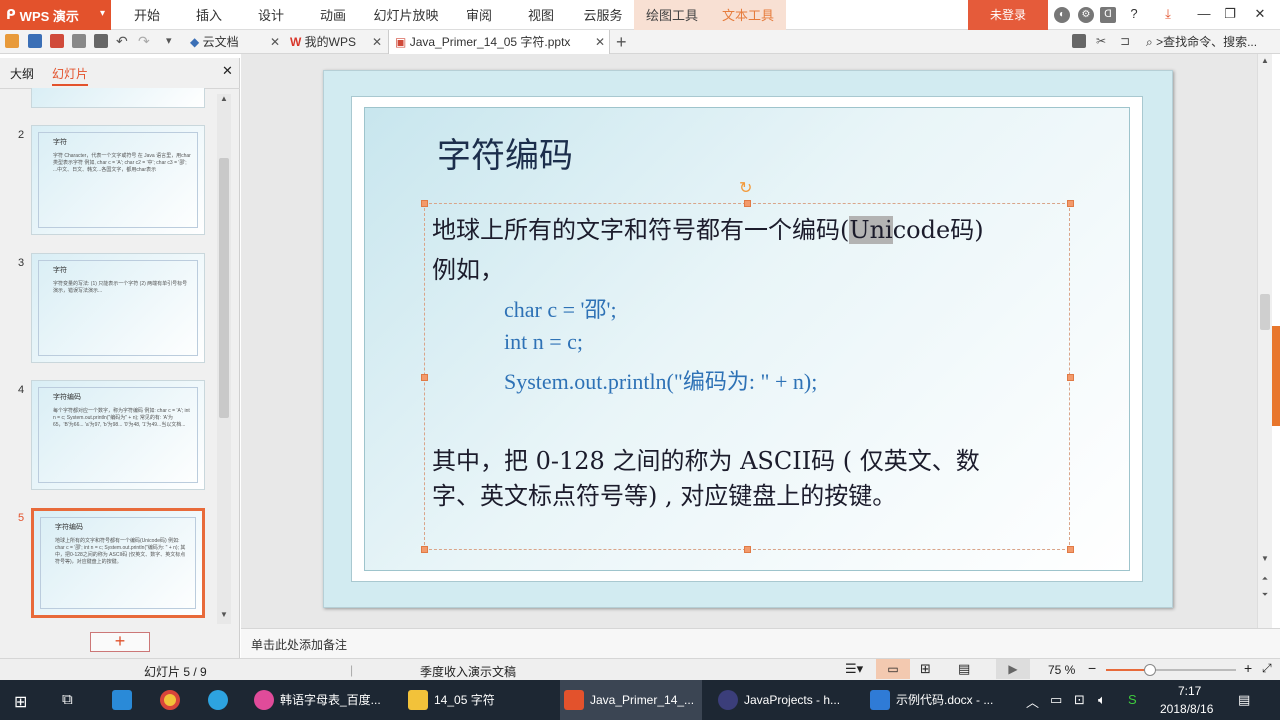  Describe the element at coordinates (1127, 41) in the screenshot. I see `collapse-ribbon-icon: ⊐` at that location.